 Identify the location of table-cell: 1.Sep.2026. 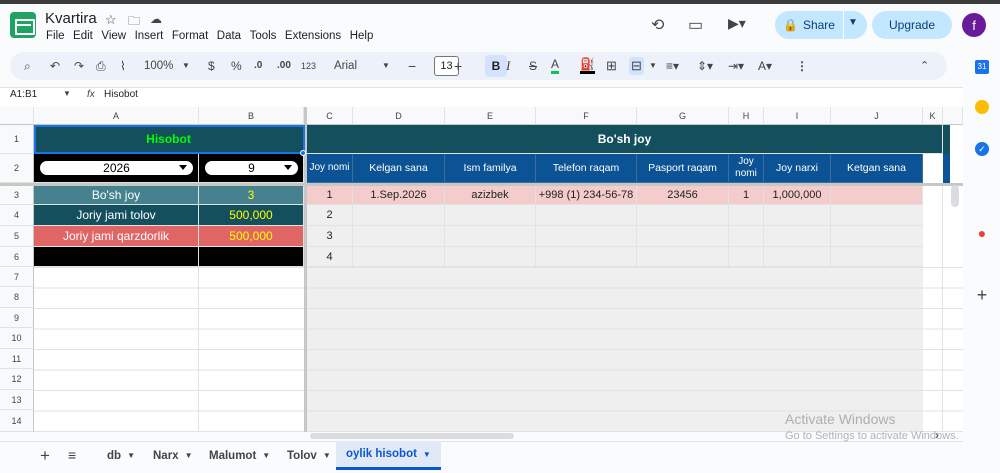
(399, 195).